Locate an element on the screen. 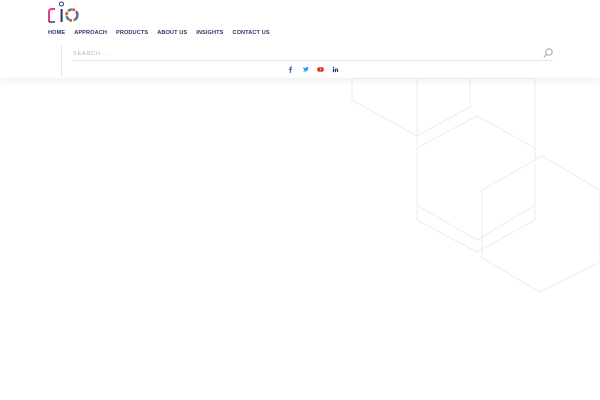  search-icon is located at coordinates (548, 53).